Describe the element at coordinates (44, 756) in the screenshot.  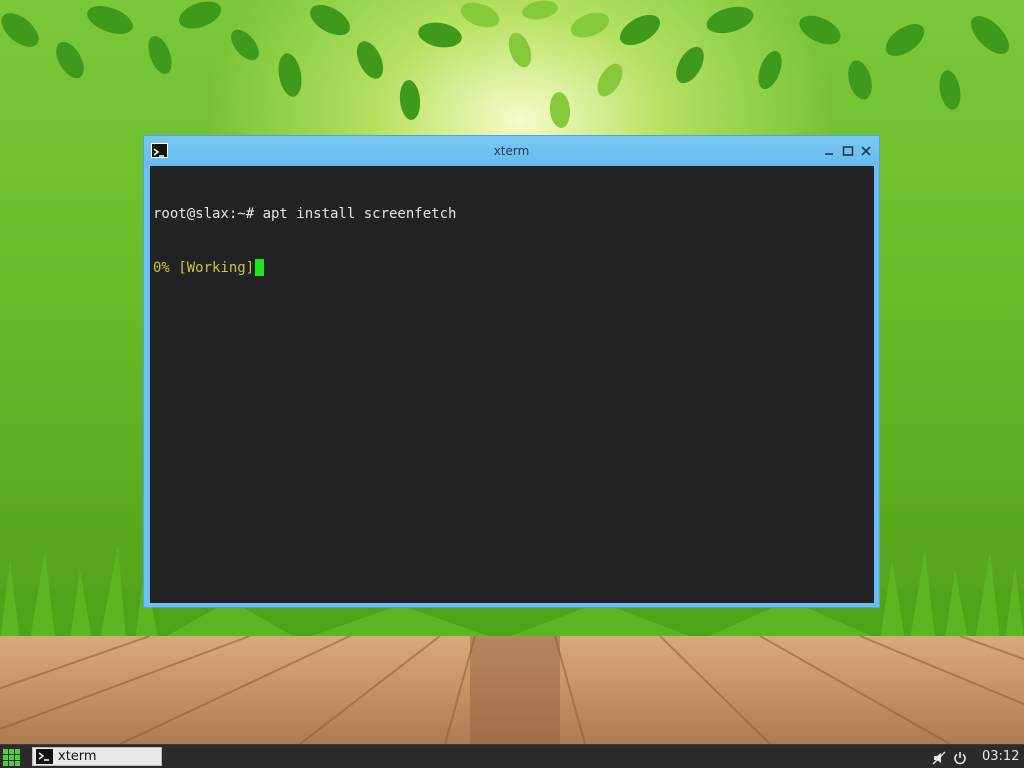
I see `terminal-icon` at that location.